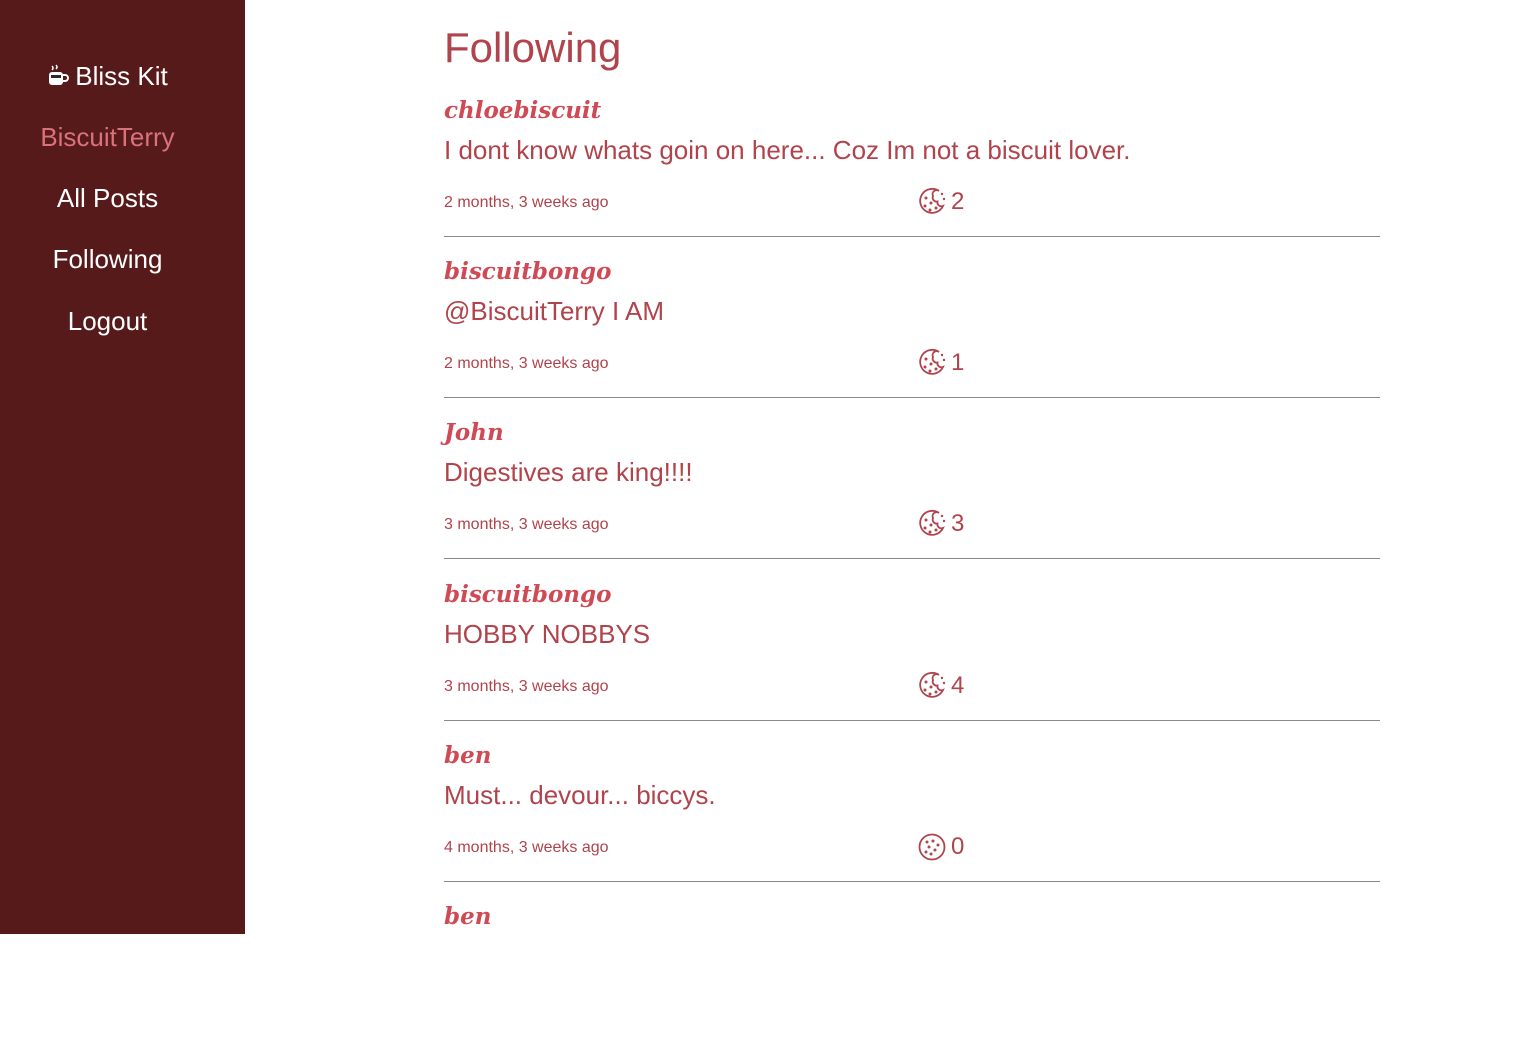 The height and width of the screenshot is (1064, 1513). Describe the element at coordinates (121, 76) in the screenshot. I see `brand-label: Bliss Kit` at that location.